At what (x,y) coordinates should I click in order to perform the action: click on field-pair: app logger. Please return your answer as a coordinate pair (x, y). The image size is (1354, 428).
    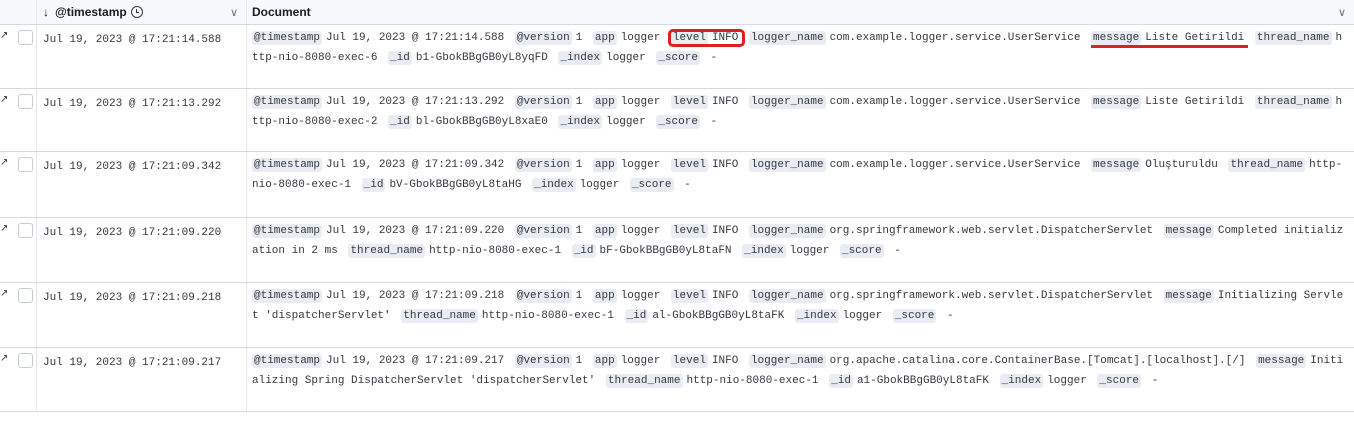
    Looking at the image, I should click on (628, 231).